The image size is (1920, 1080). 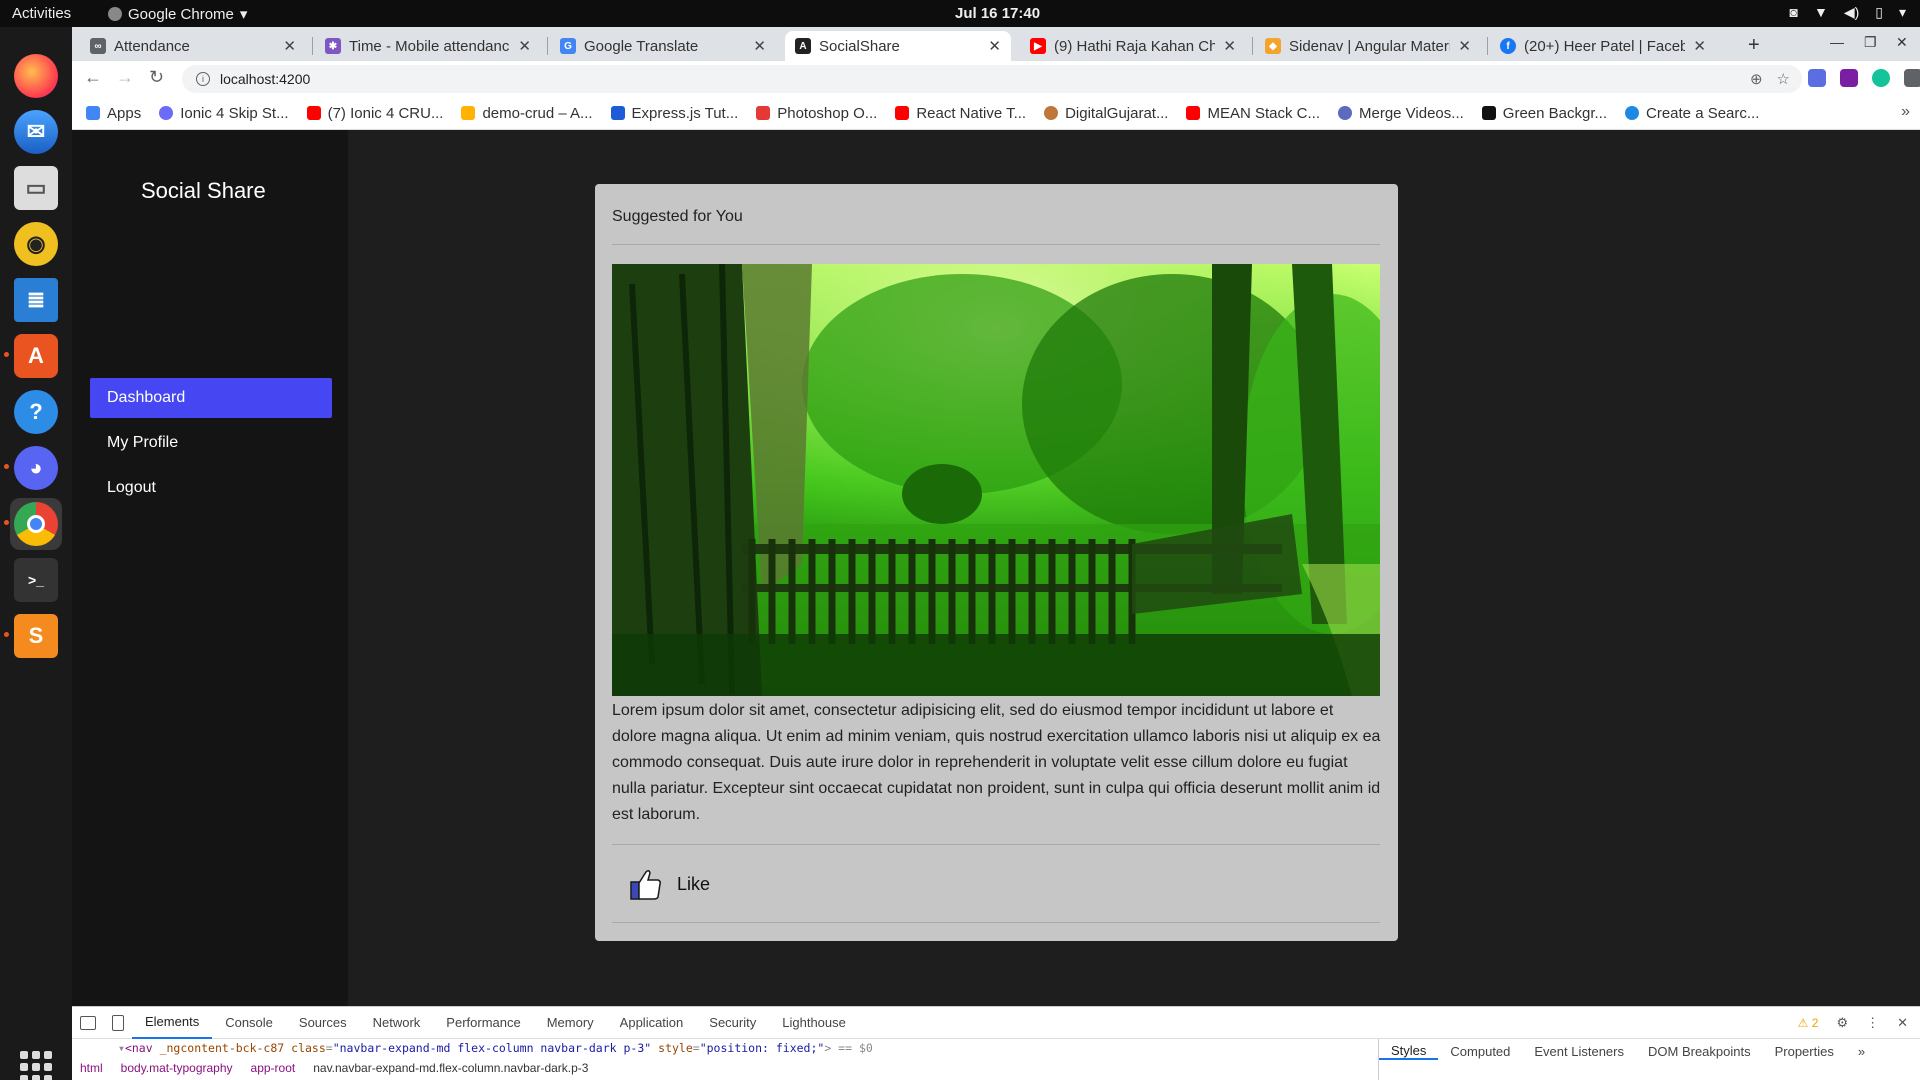 I want to click on restore-icon: ❐, so click(x=1870, y=42).